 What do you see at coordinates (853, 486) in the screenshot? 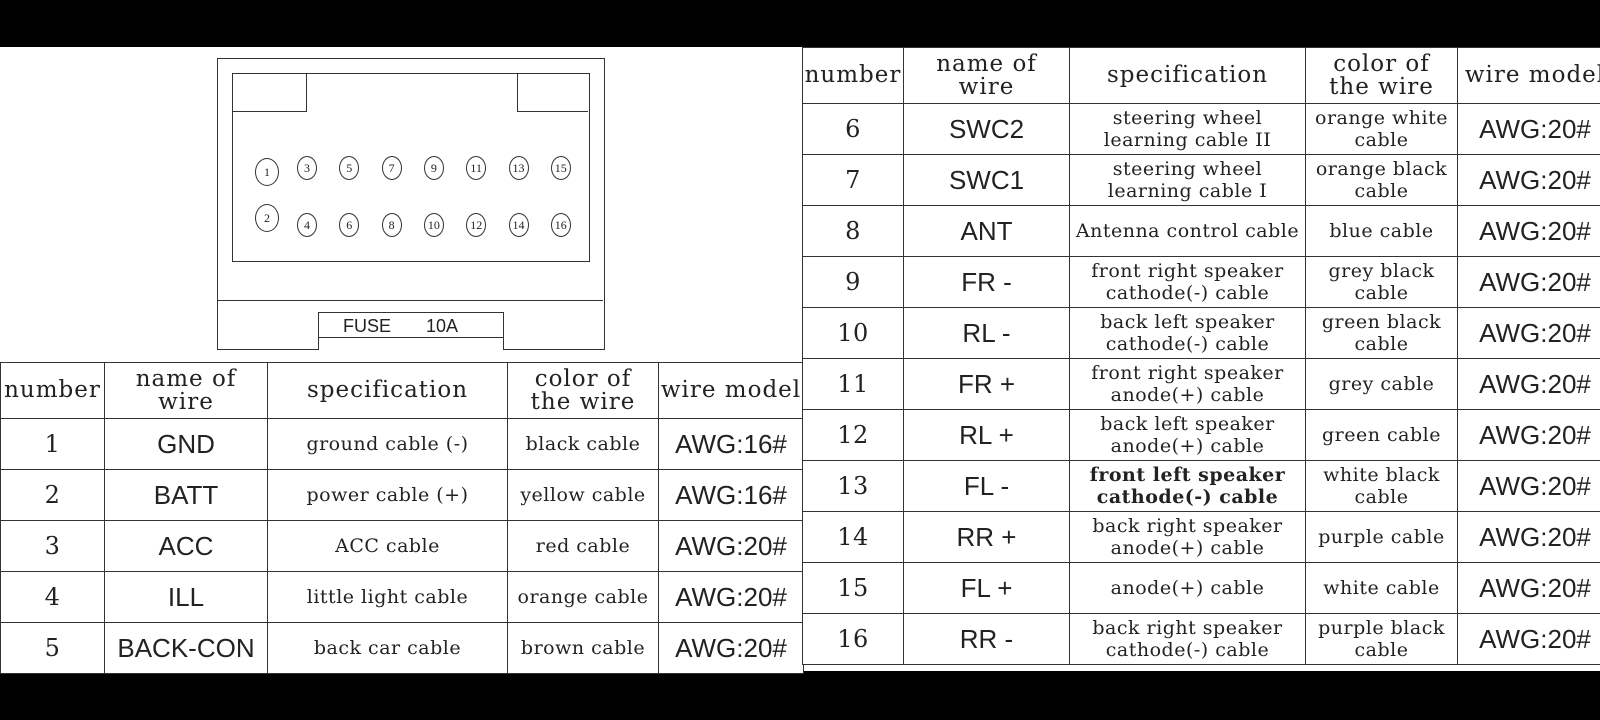
I see `cell-number: 13` at bounding box center [853, 486].